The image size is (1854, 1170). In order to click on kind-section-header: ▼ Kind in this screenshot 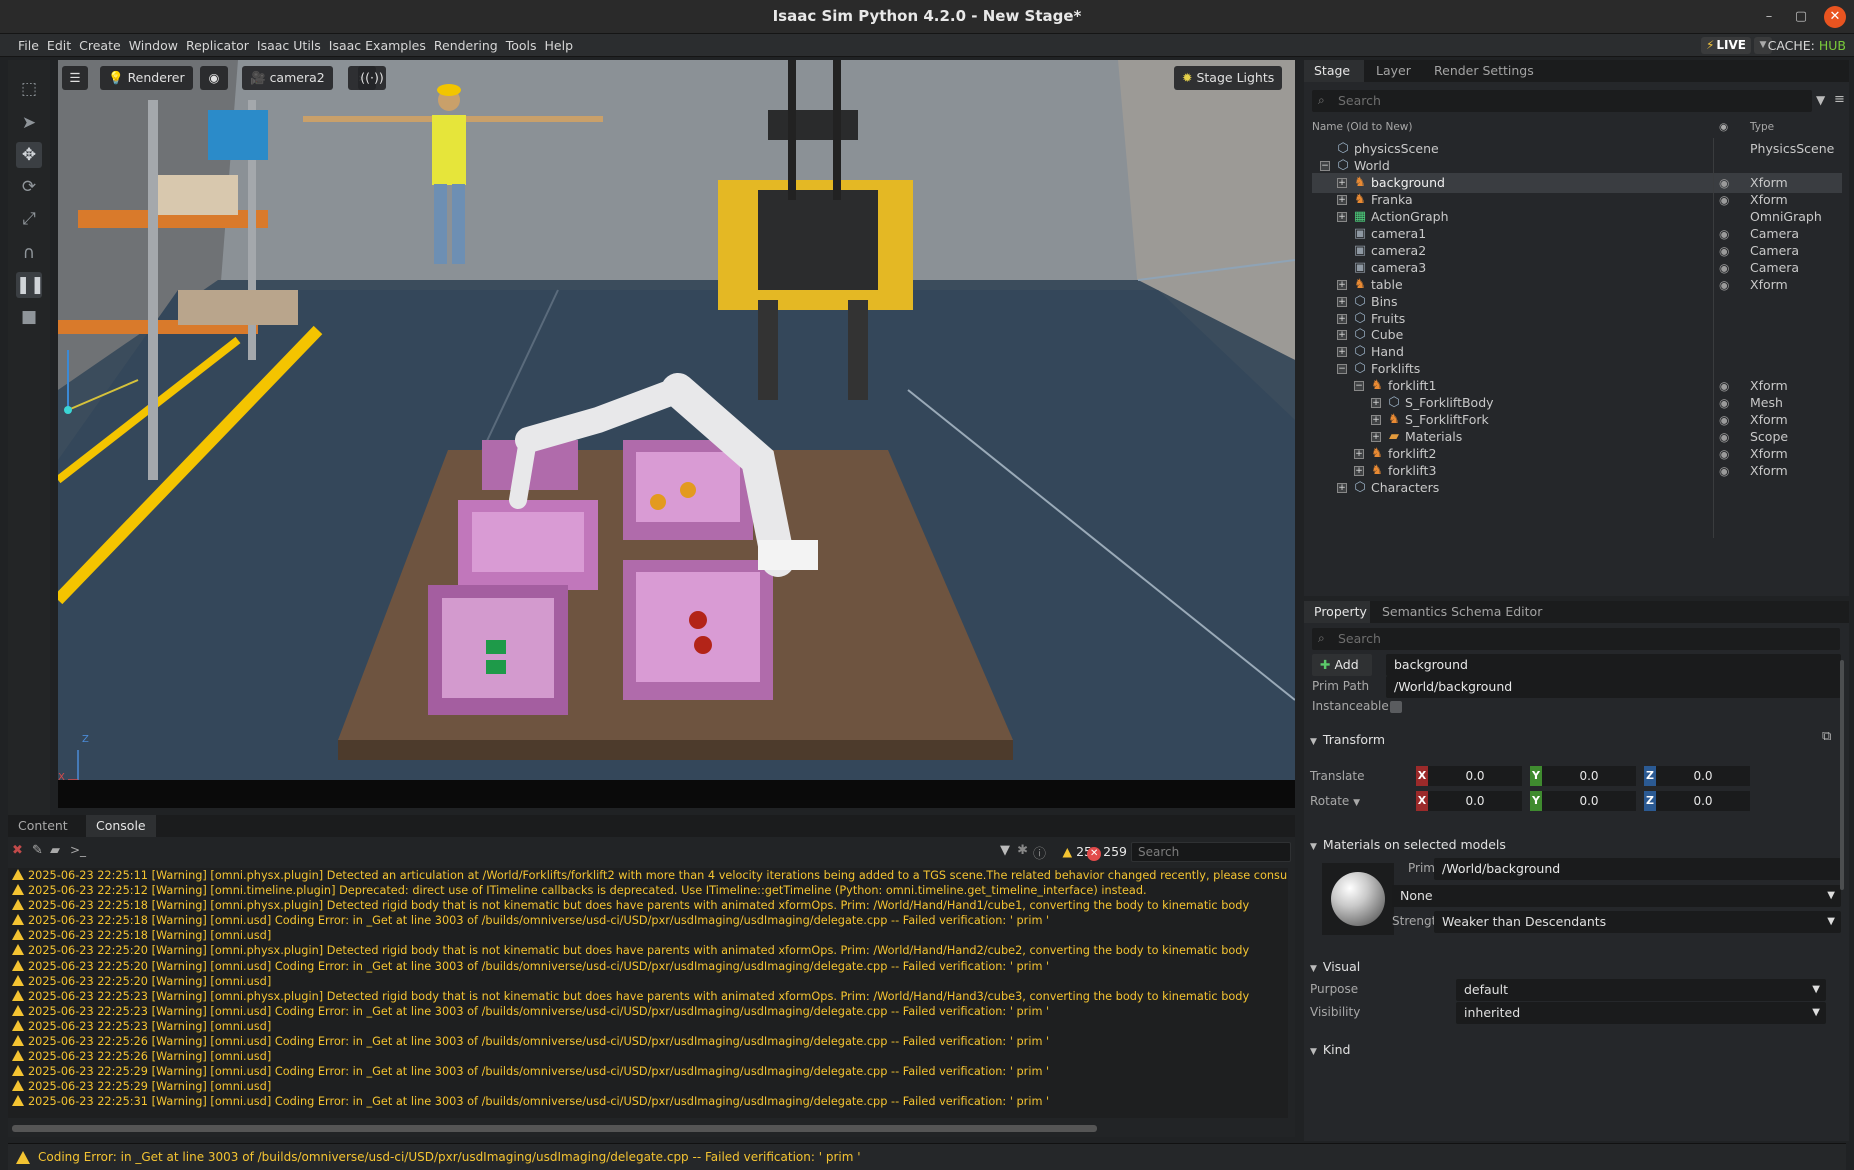, I will do `click(1330, 1049)`.